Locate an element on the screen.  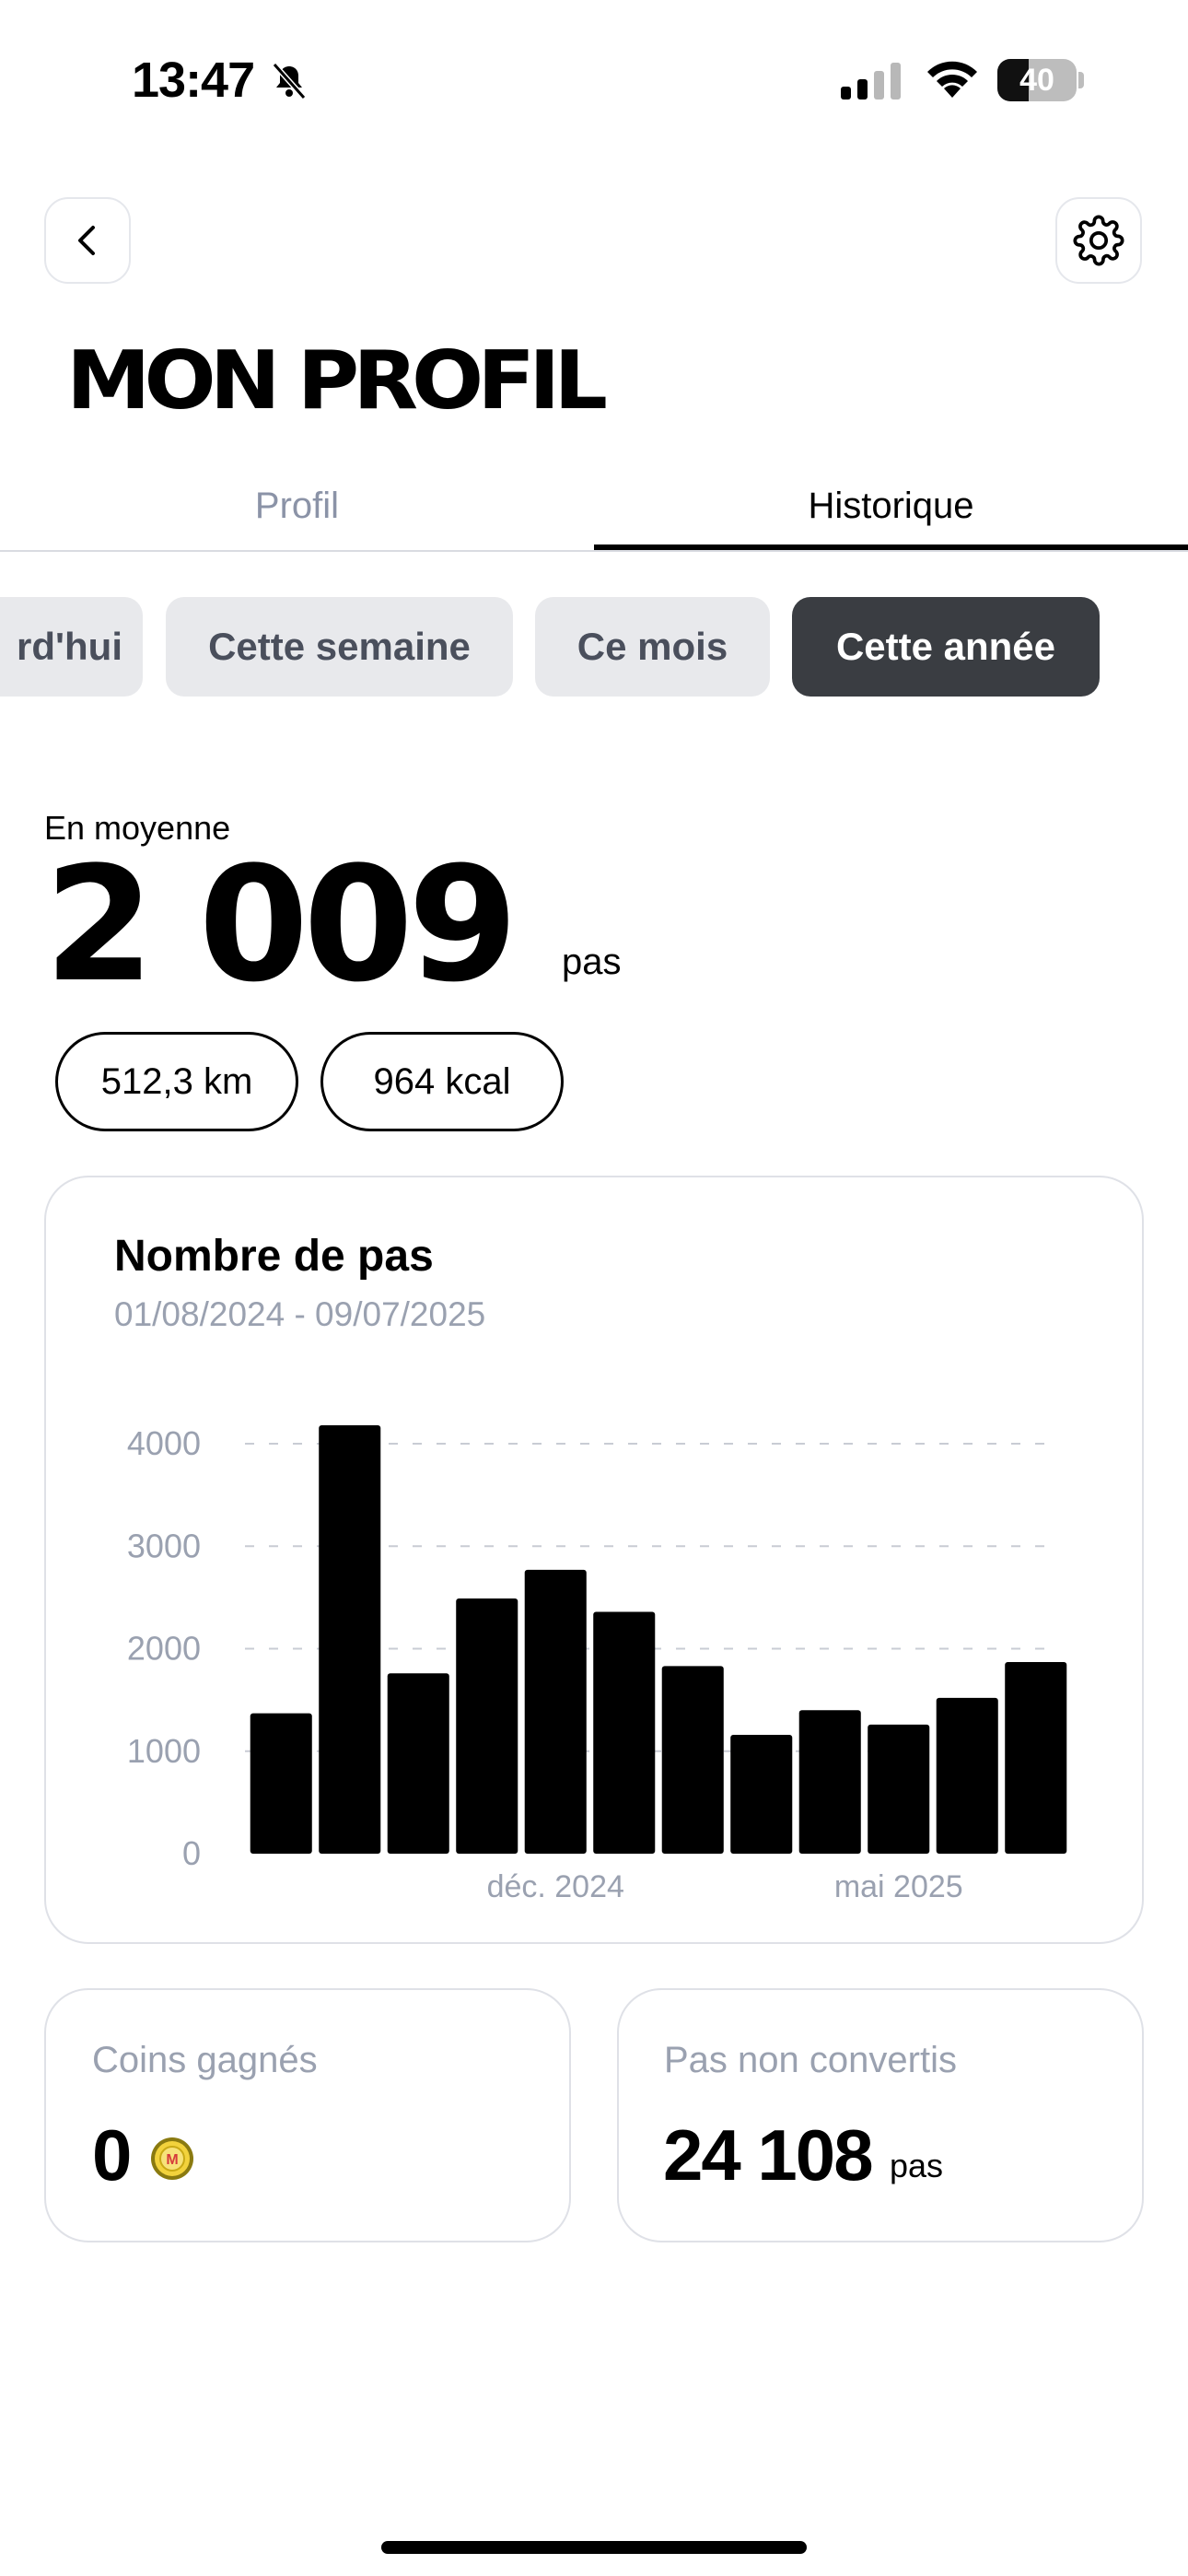
period-chip-week: Cette semaine is located at coordinates (339, 647).